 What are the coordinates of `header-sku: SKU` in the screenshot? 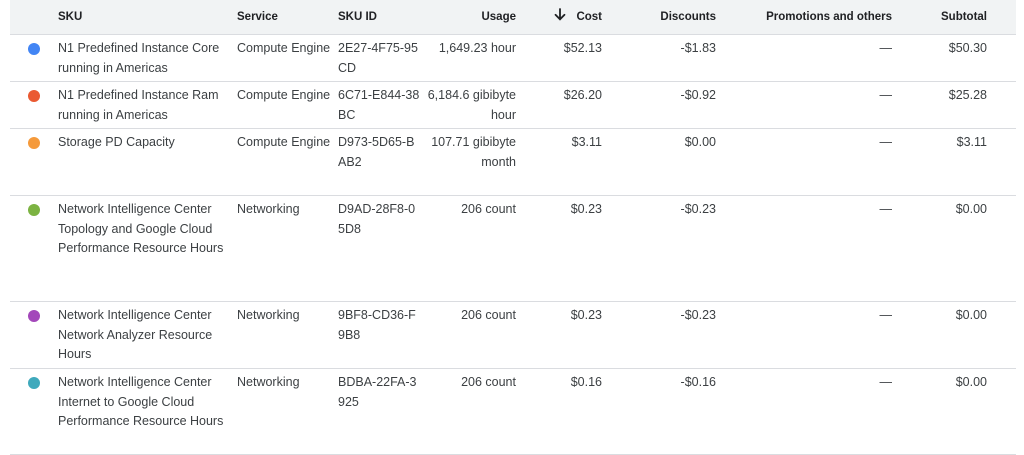 It's located at (147, 17).